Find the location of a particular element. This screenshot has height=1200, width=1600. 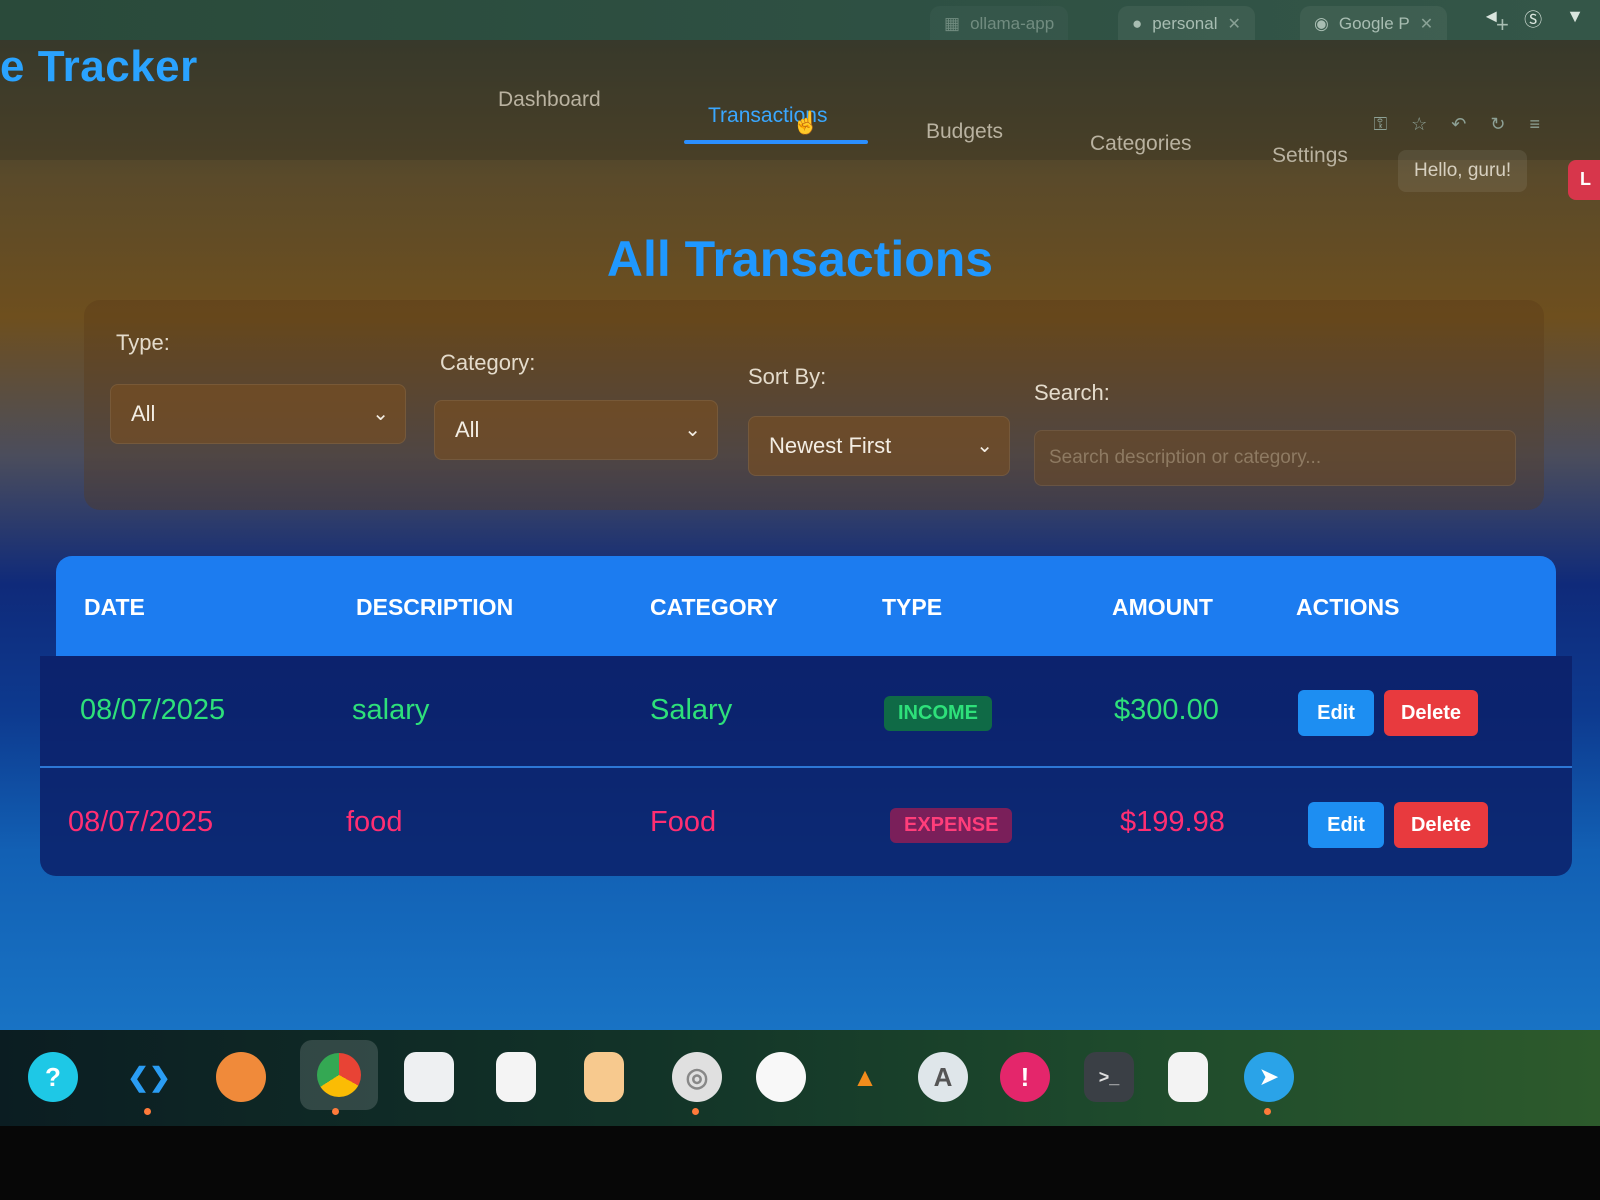

row-description: salary is located at coordinates (391, 710).